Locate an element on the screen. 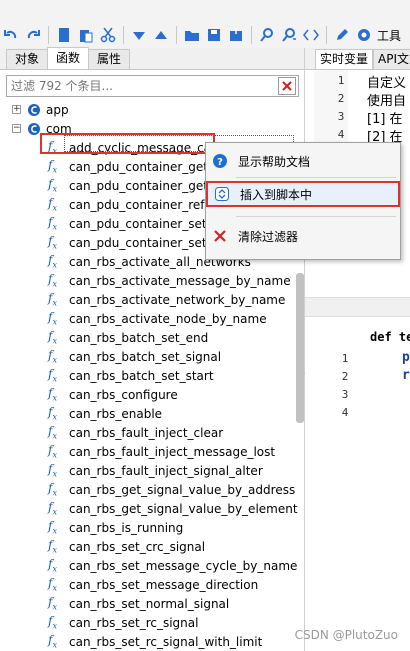 The image size is (410, 651). move-up-icon is located at coordinates (161, 35).